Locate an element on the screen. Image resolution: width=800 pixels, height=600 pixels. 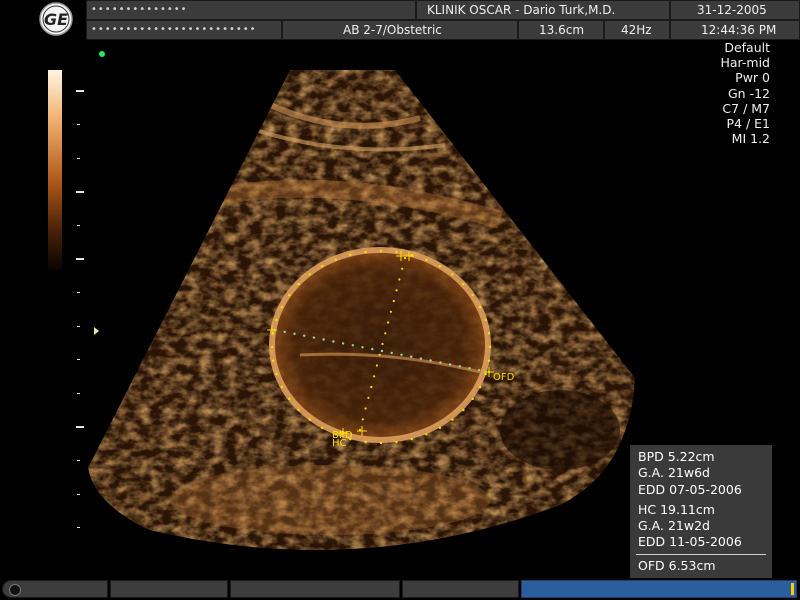
hc-caliper-label: HC is located at coordinates (339, 443).